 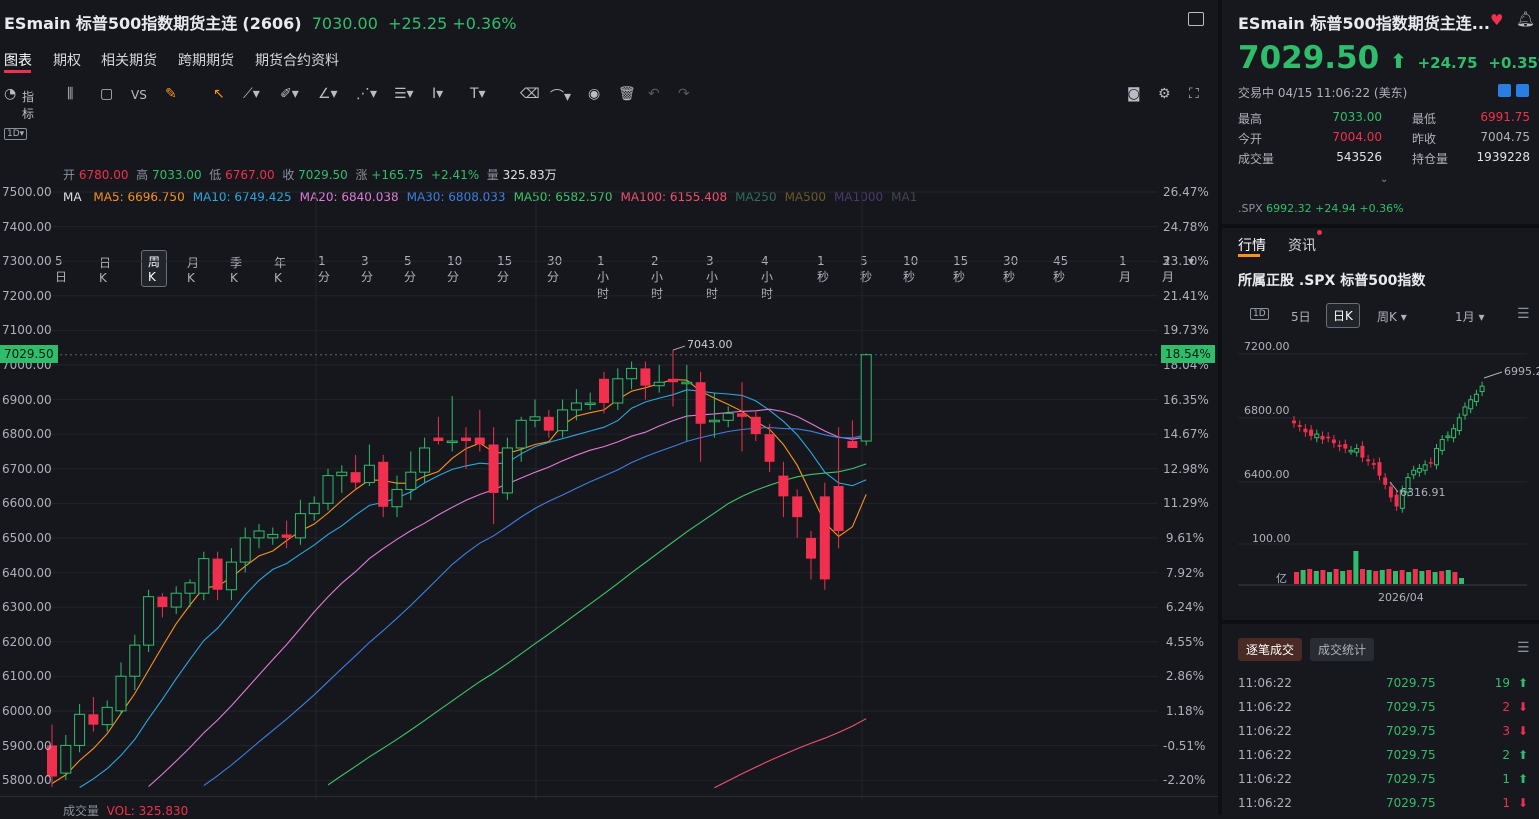 What do you see at coordinates (1525, 19) in the screenshot?
I see `bell-icon: 🔔︎` at bounding box center [1525, 19].